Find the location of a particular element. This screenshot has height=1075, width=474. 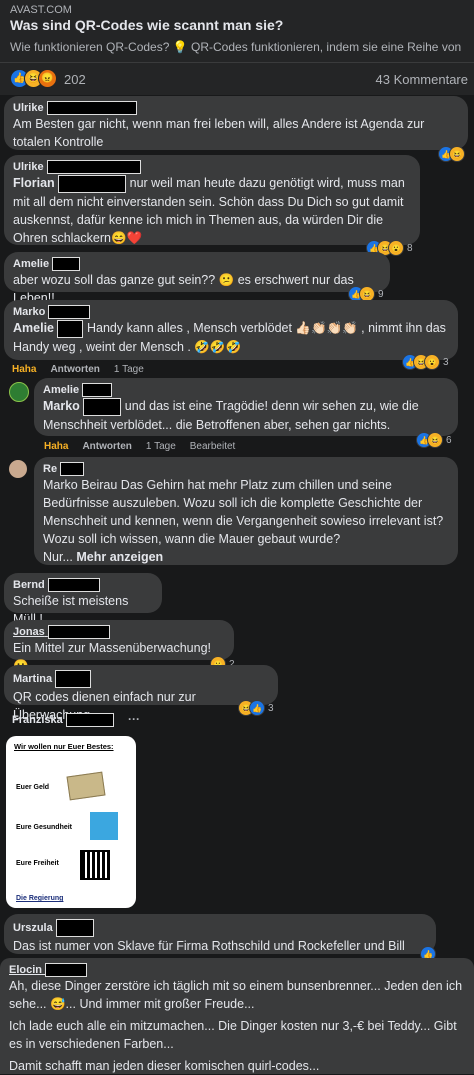

comment-reactions: 😆 👍 3 is located at coordinates (256, 708).